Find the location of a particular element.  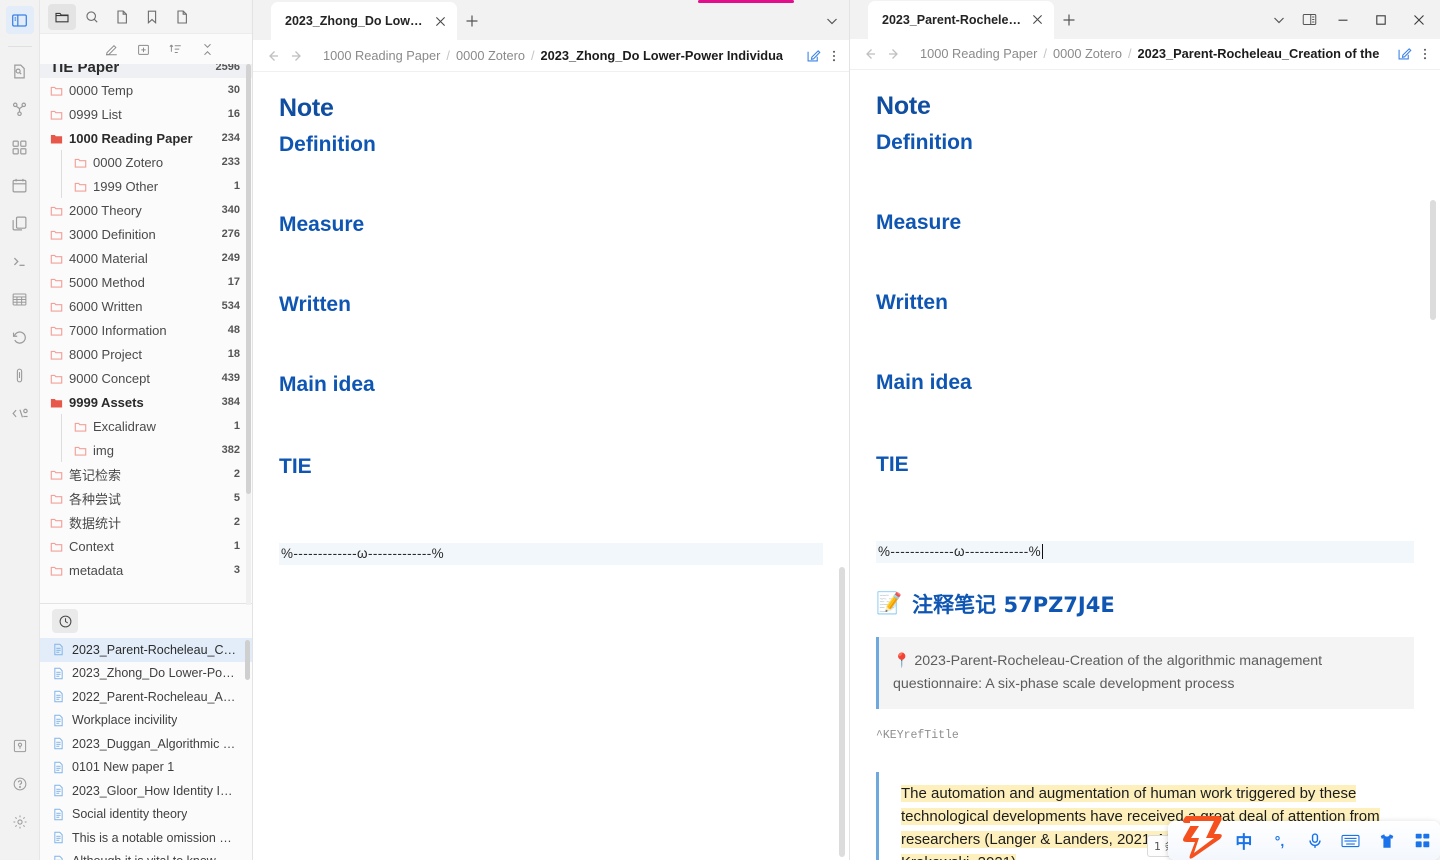

punctuation-mode-icon: °, is located at coordinates (1280, 841).